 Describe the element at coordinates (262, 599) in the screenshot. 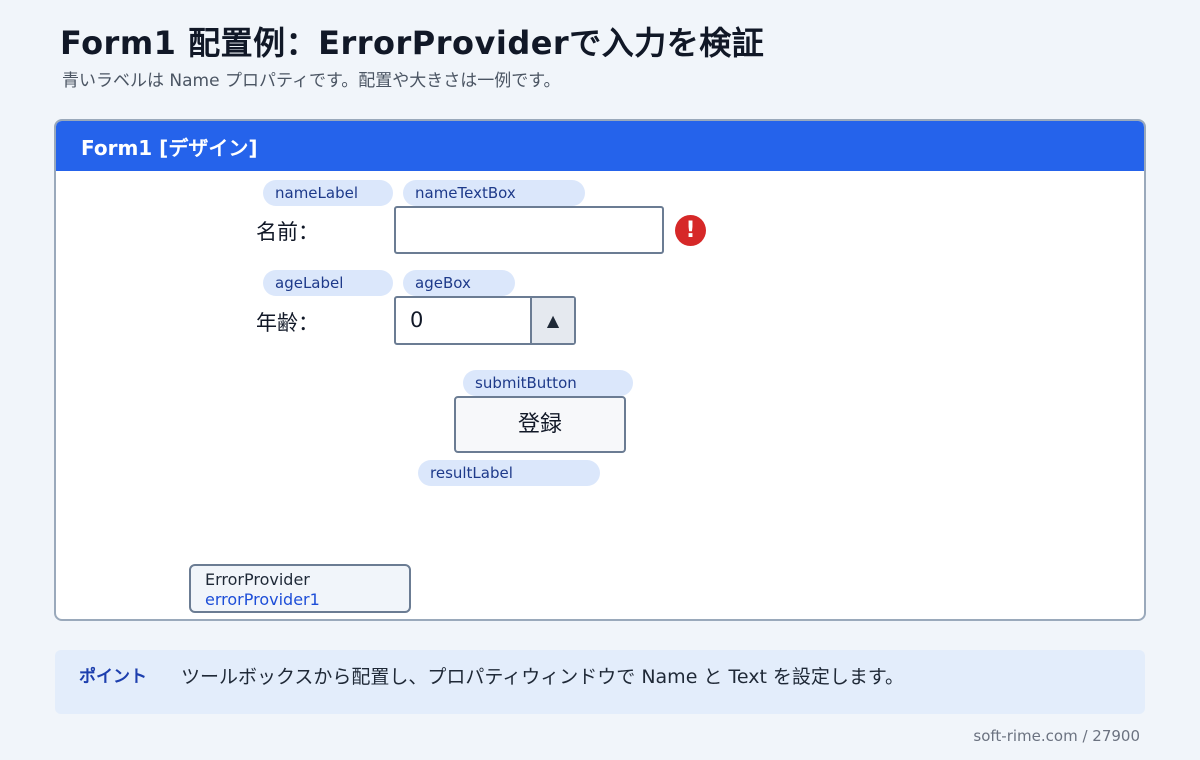

I see `component-name: errorProvider1` at that location.